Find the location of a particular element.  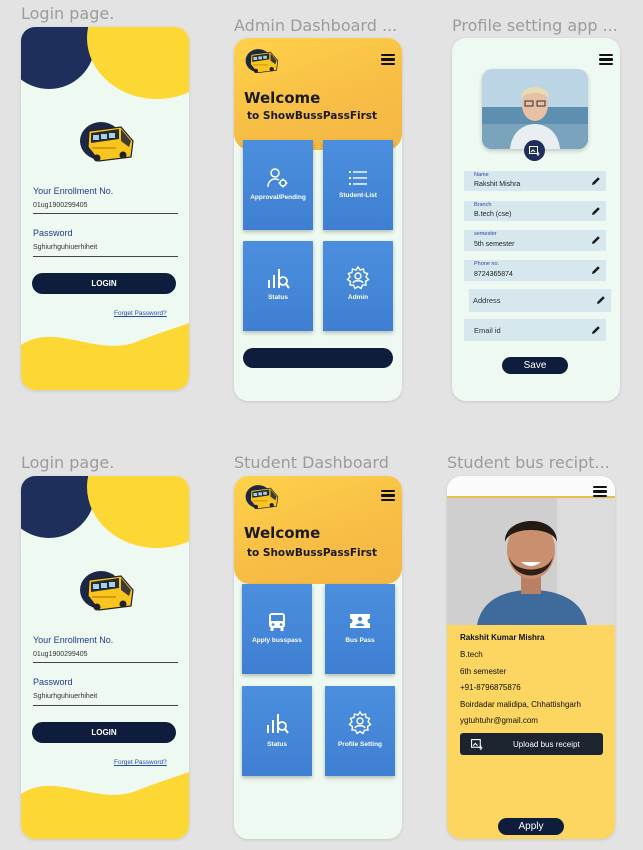

tile-profile-setting: Profile Setting is located at coordinates (360, 731).